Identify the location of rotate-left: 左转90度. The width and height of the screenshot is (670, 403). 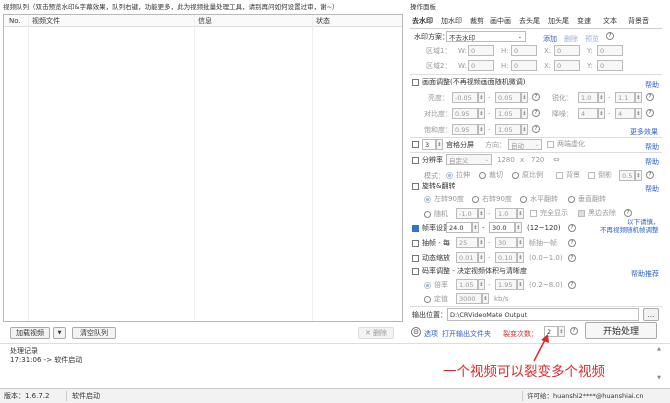
(444, 199).